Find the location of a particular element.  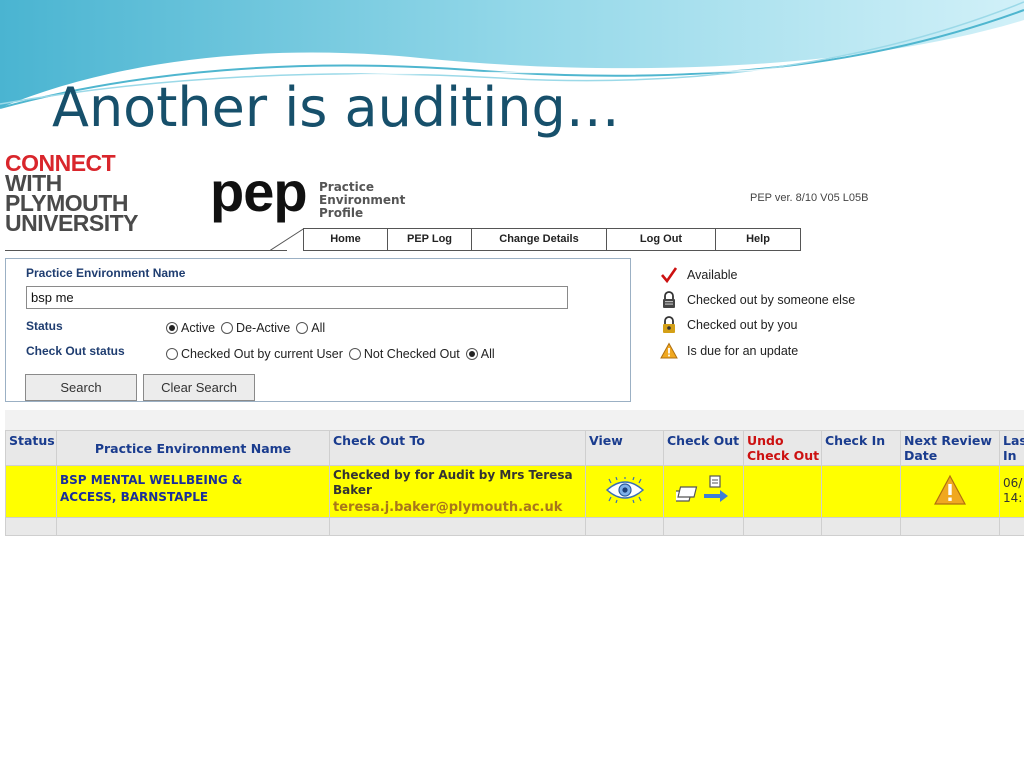

status-option-deactive: De-Active is located at coordinates (255, 328).